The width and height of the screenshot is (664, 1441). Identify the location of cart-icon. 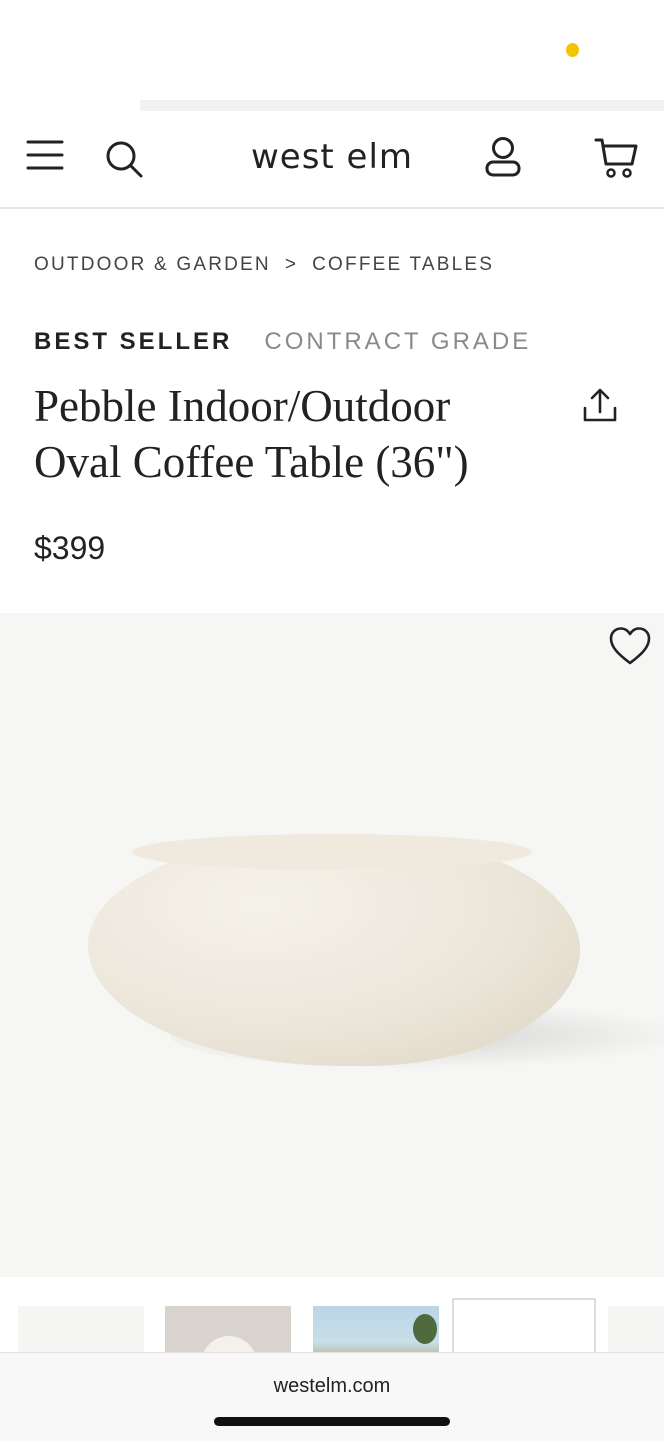
(616, 158).